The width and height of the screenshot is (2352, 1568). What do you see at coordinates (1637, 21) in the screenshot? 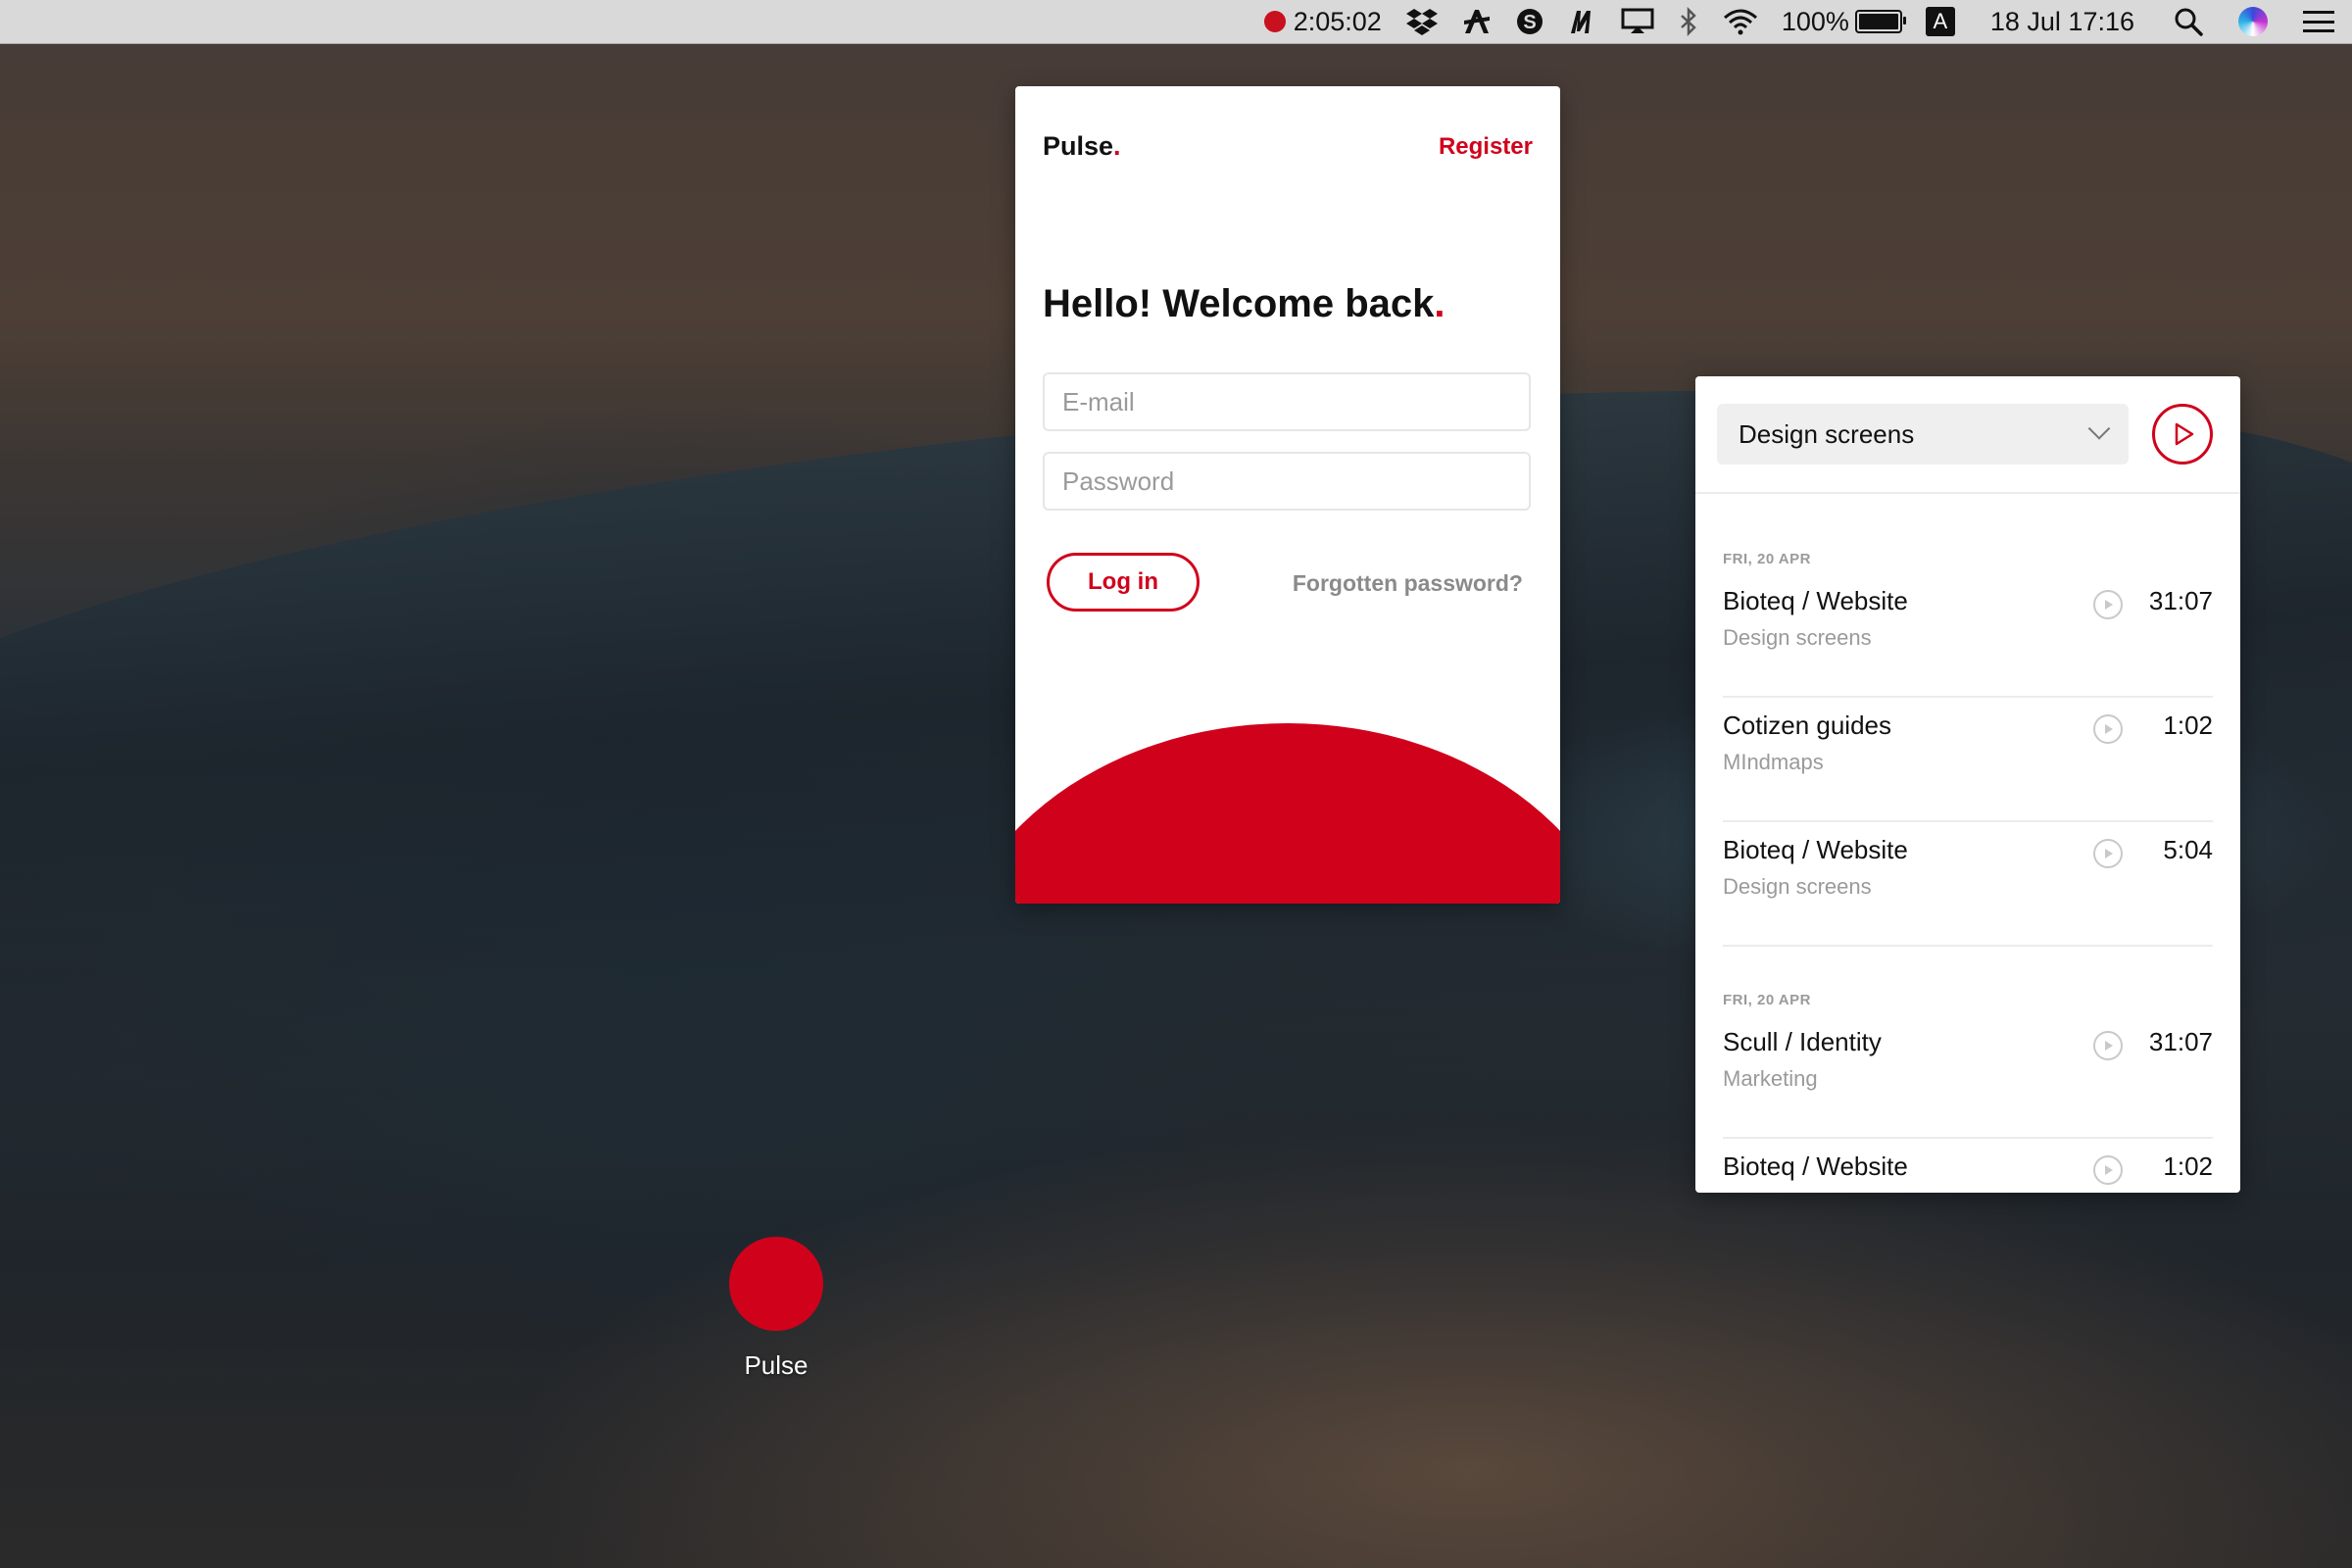
I see `display-icon` at bounding box center [1637, 21].